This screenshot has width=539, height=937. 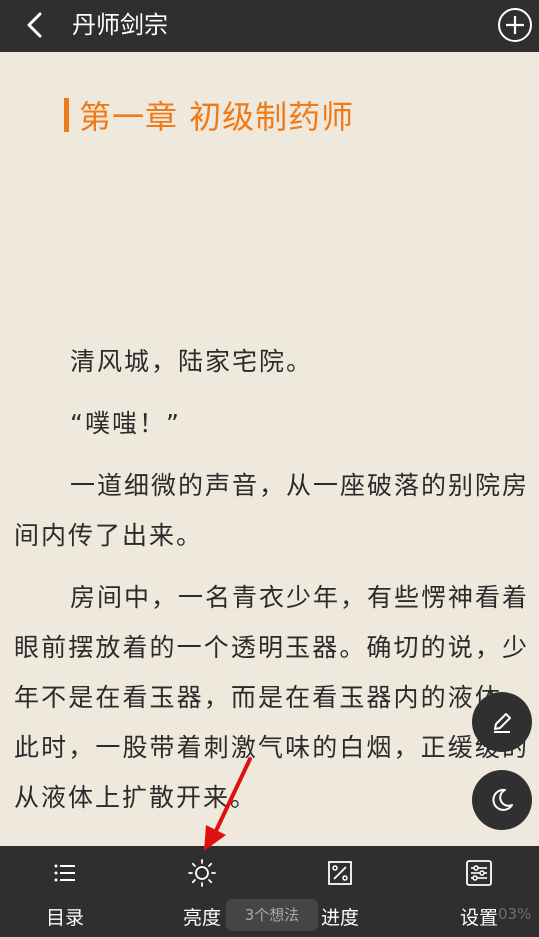 I want to click on tab-catalog: 目录, so click(x=65, y=891).